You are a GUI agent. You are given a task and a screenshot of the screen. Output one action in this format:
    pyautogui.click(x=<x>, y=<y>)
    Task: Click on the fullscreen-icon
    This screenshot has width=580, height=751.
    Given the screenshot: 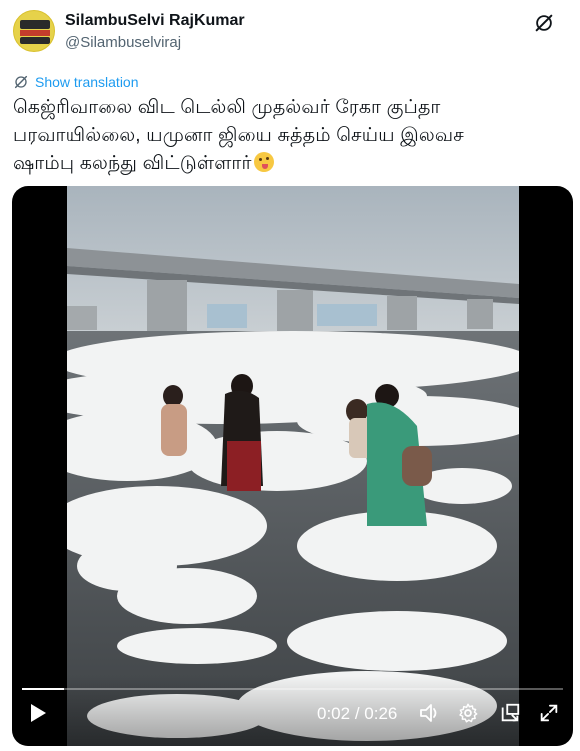 What is the action you would take?
    pyautogui.click(x=549, y=713)
    